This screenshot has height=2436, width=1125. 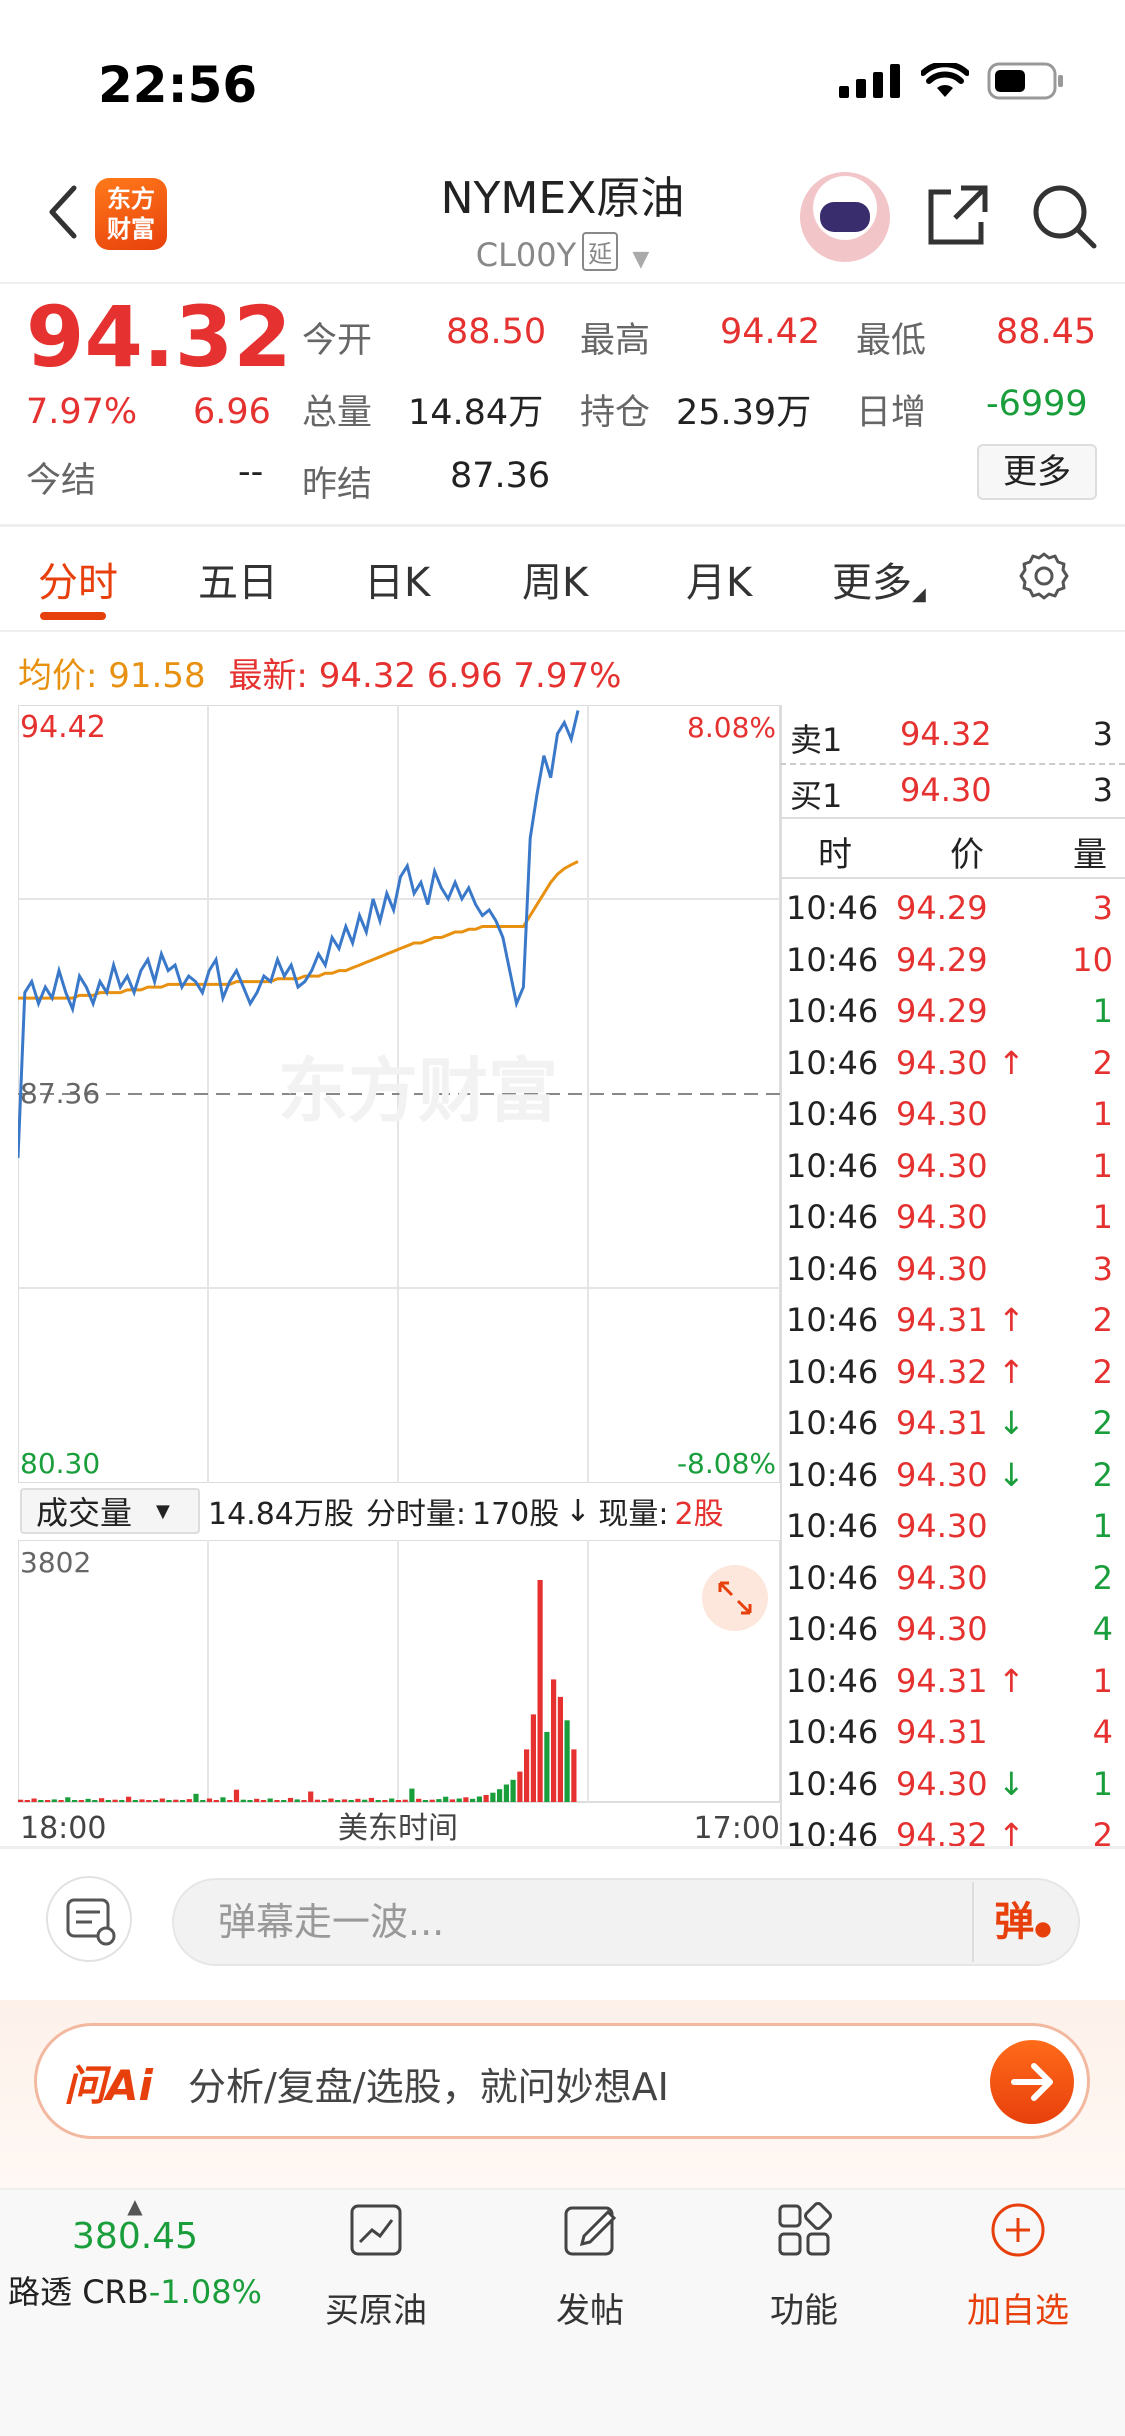 I want to click on volume-chart: 3802 18:00 美东时间 17:00, so click(x=399, y=1695).